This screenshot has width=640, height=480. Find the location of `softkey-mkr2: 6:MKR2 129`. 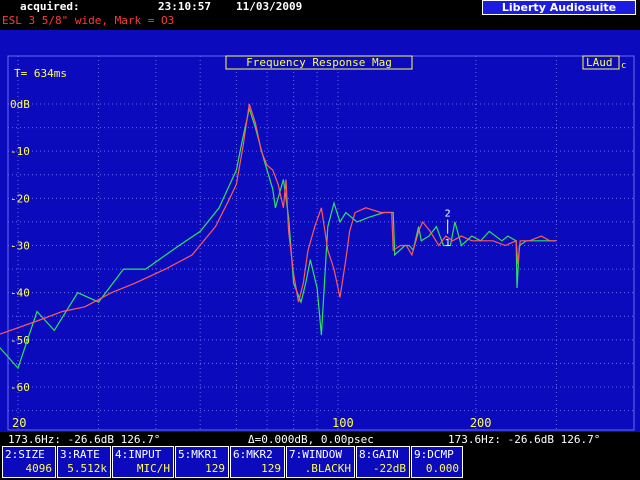

softkey-mkr2: 6:MKR2 129 is located at coordinates (257, 462).